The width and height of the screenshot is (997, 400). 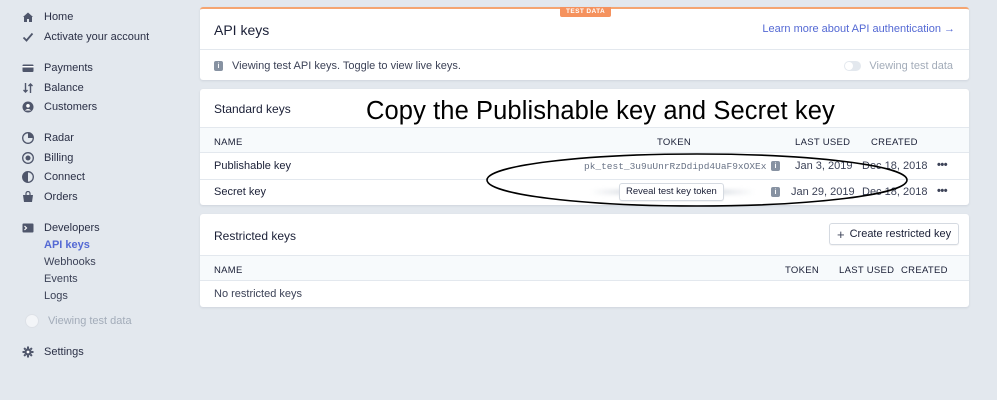 I want to click on nav-settings: Settings, so click(x=53, y=352).